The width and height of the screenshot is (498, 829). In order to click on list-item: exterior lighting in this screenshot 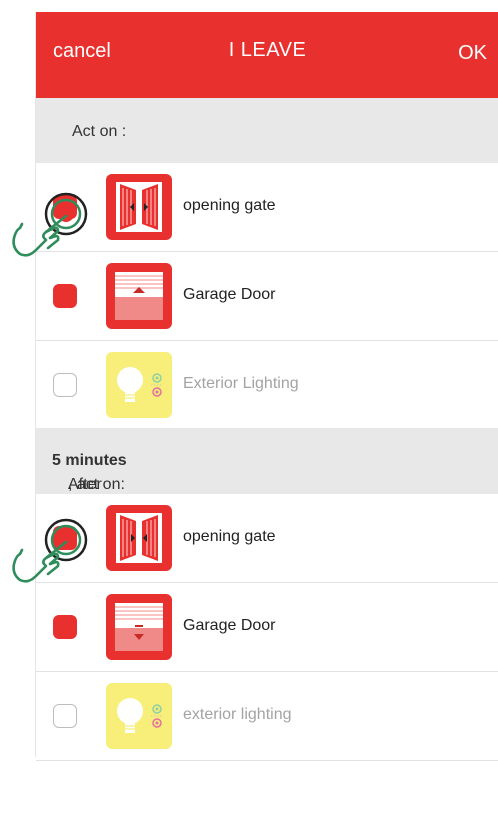, I will do `click(267, 716)`.